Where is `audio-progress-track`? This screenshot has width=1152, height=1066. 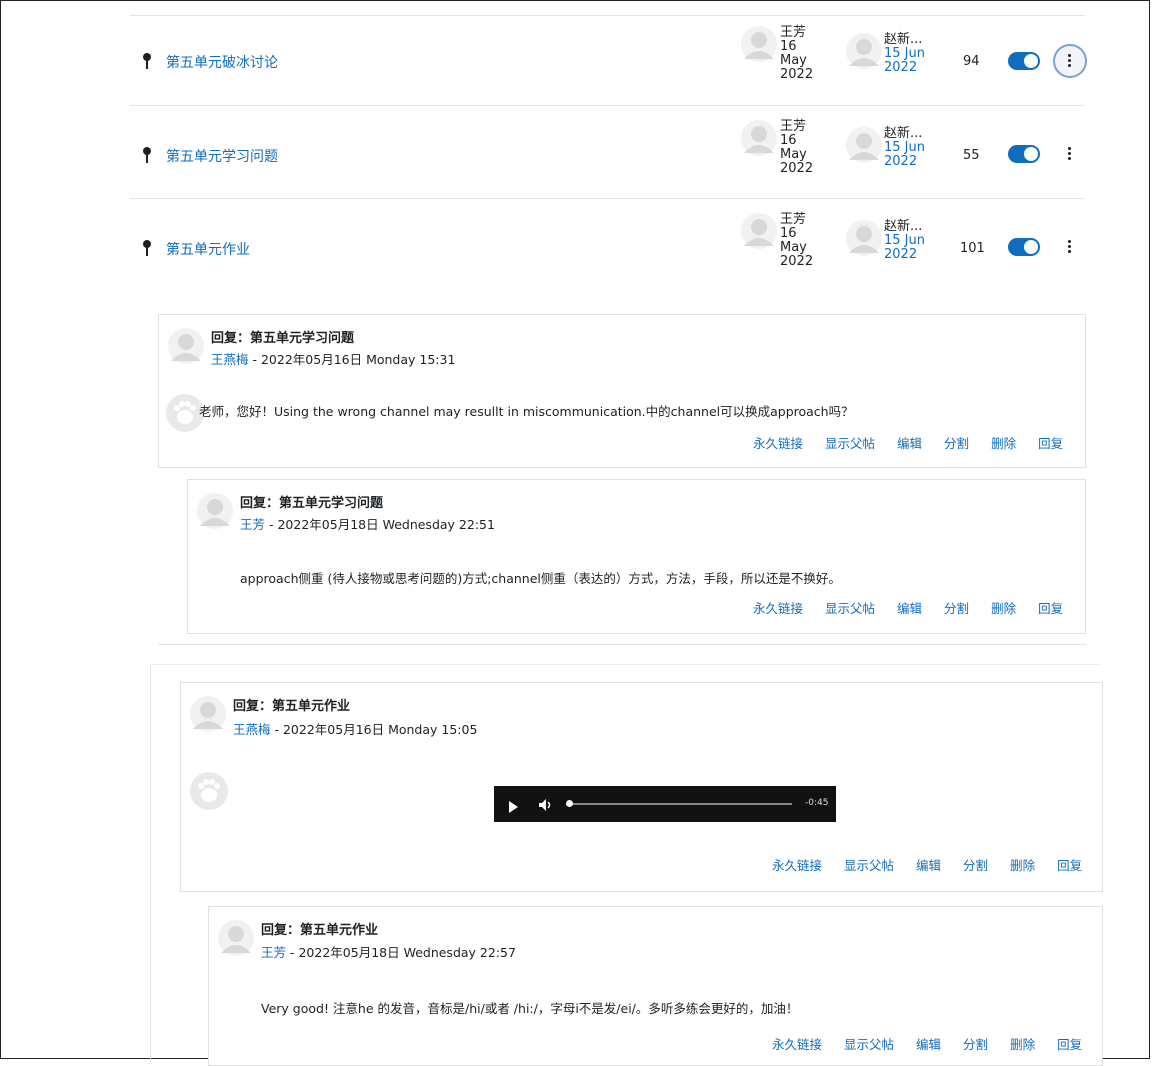 audio-progress-track is located at coordinates (681, 804).